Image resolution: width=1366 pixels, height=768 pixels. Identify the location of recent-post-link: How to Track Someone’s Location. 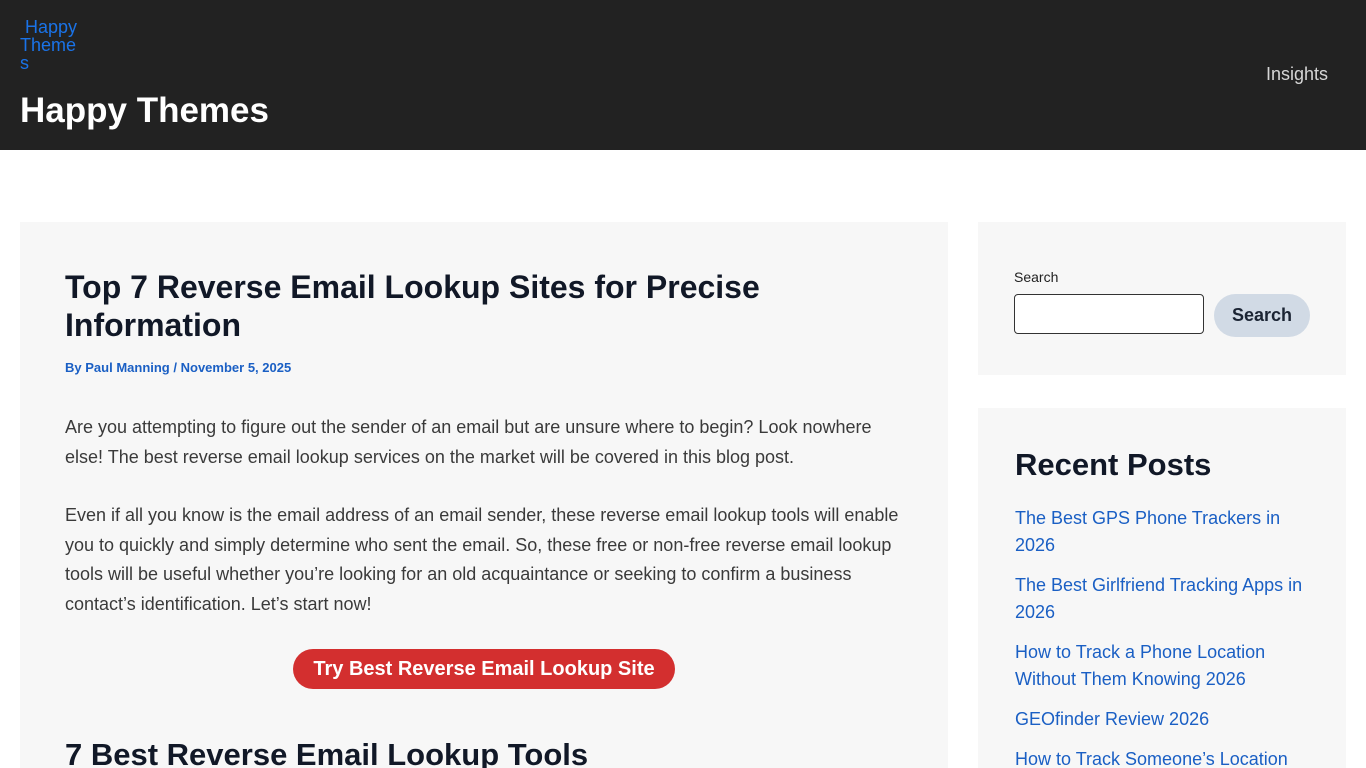
(1151, 758).